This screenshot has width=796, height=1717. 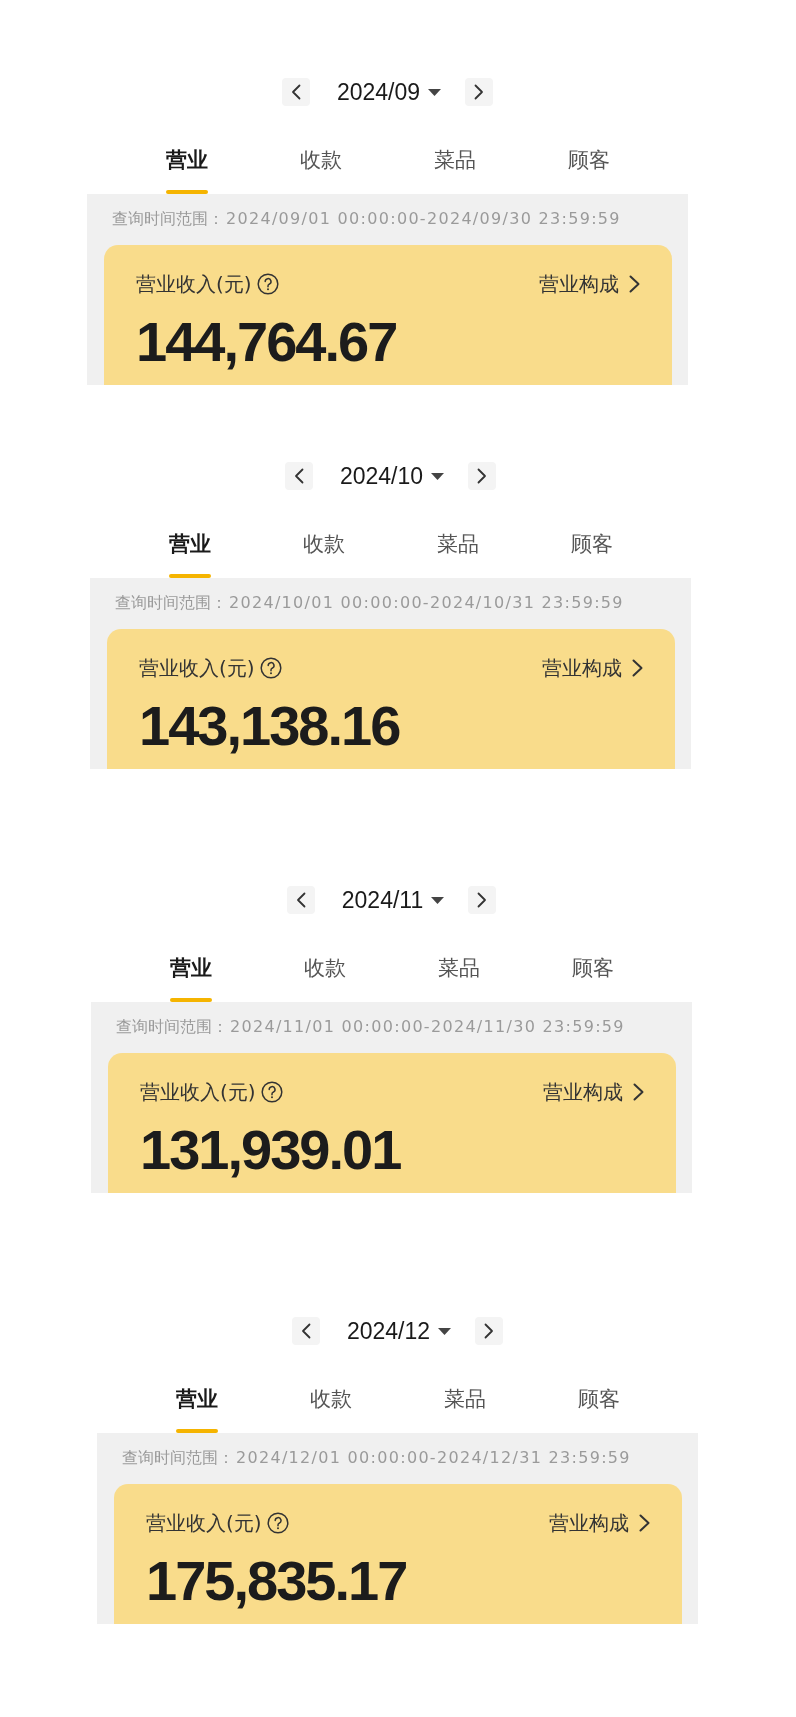 I want to click on revenue-amount: 144,764.67, so click(x=266, y=342).